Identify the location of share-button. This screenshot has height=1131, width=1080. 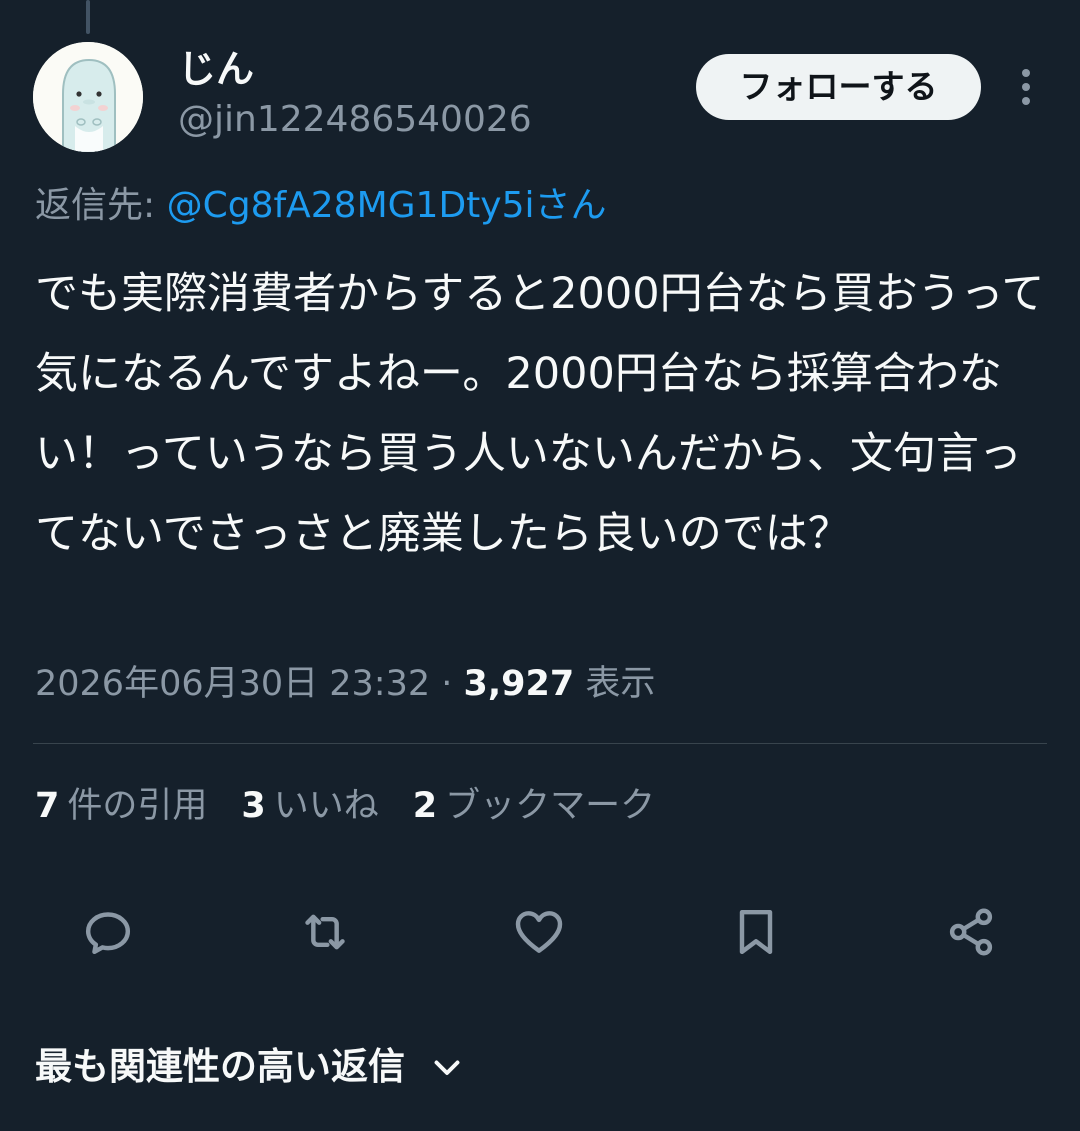
(971, 932).